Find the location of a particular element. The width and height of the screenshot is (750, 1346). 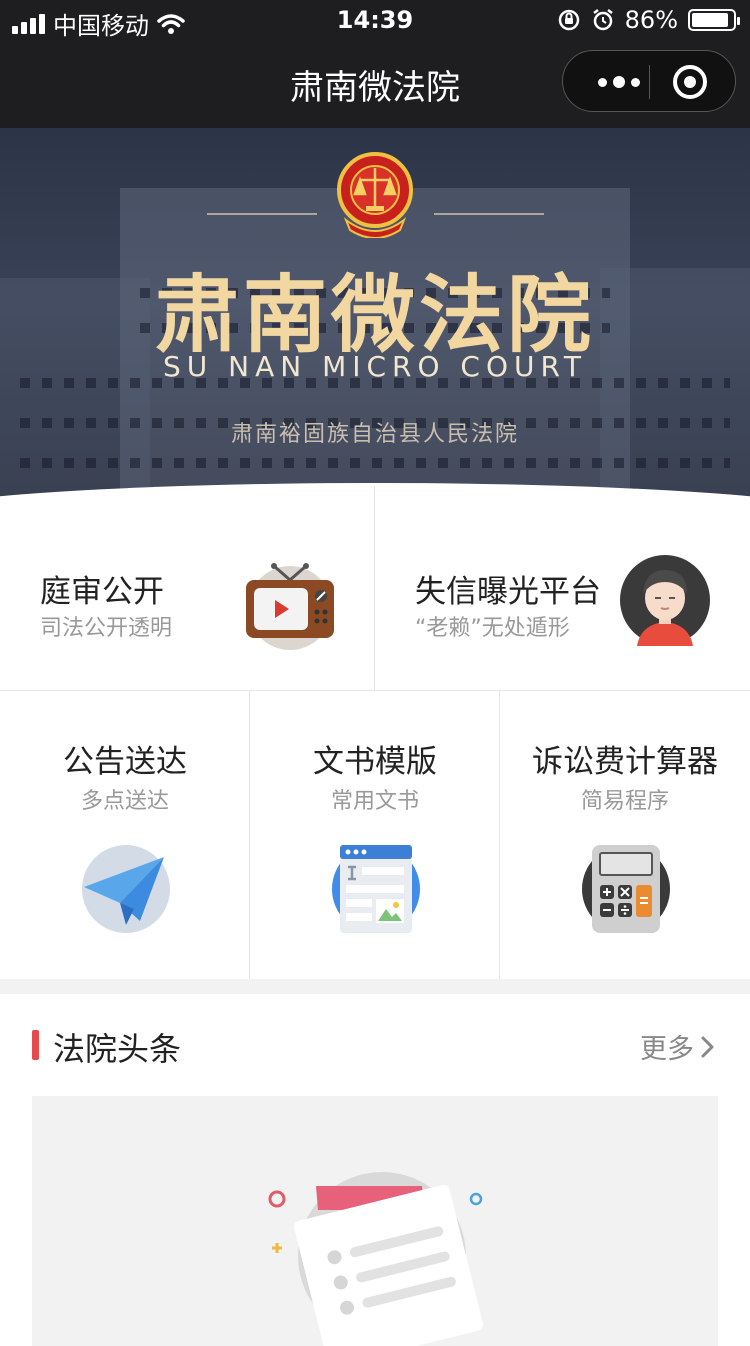

document-template-icon is located at coordinates (376, 889).